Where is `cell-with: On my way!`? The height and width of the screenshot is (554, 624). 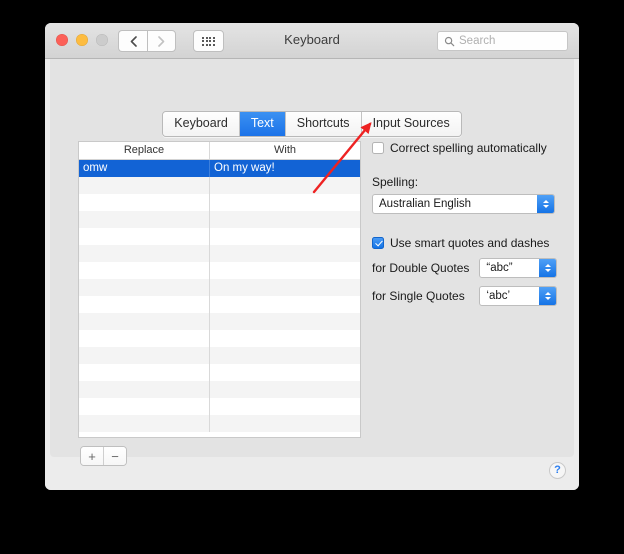
cell-with: On my way! is located at coordinates (285, 168).